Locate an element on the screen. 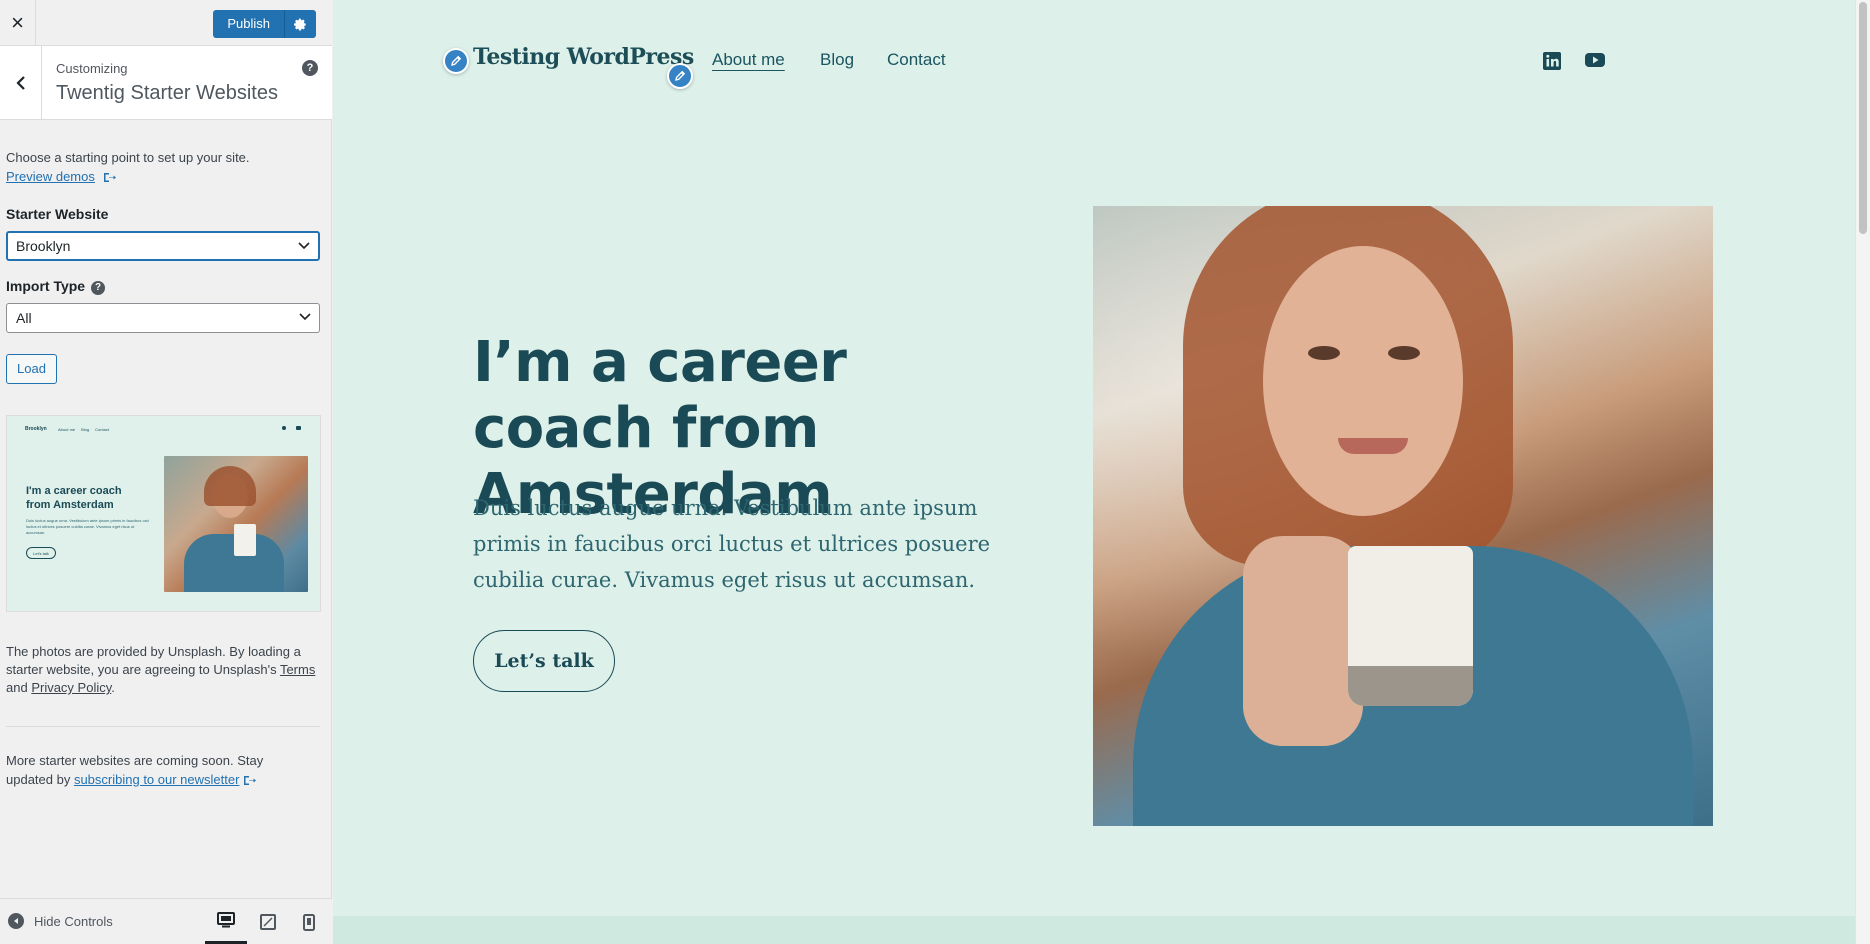 This screenshot has height=944, width=1870. hide-controls-button: Hide Controls is located at coordinates (60, 921).